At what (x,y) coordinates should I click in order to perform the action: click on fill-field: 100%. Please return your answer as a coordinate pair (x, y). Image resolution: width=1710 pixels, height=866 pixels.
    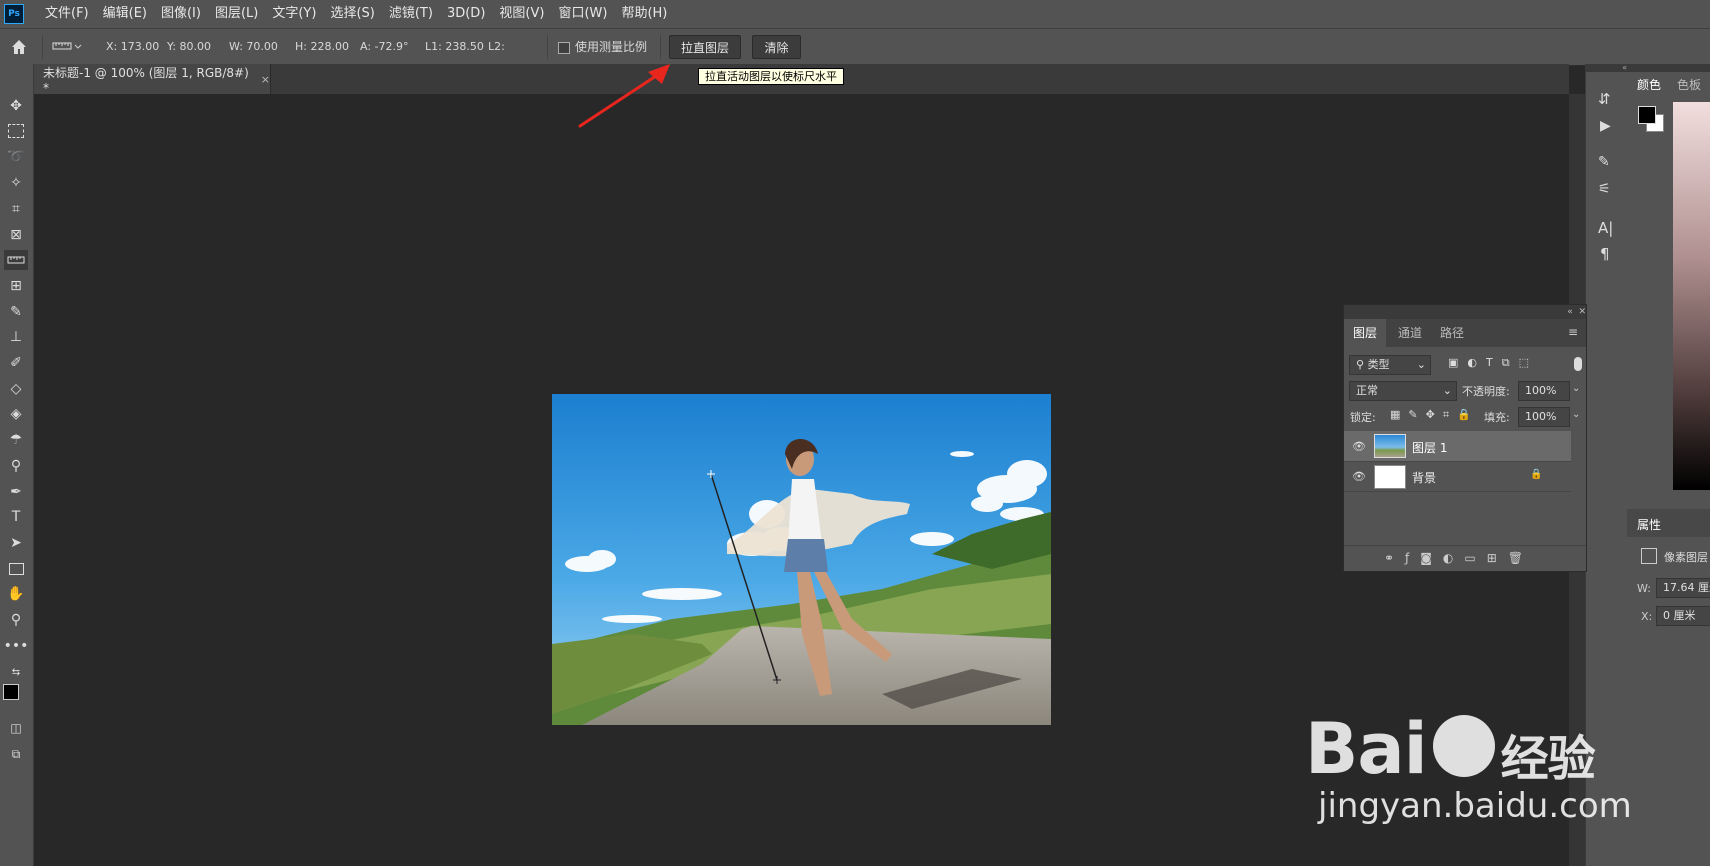
    Looking at the image, I should click on (1544, 417).